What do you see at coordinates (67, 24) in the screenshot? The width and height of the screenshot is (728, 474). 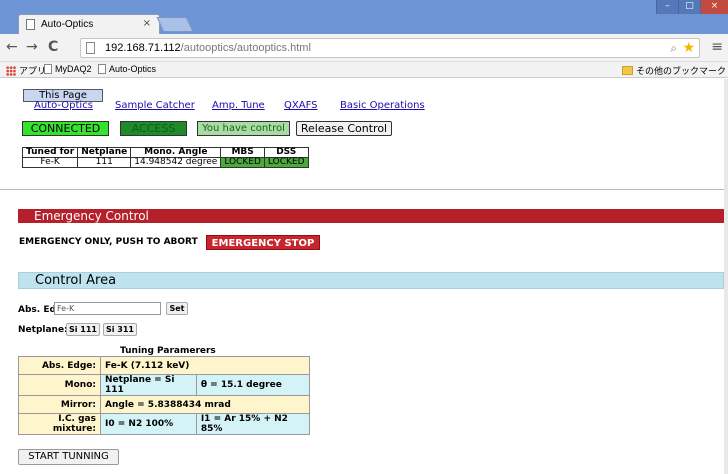 I see `tab-title: Auto-Optics` at bounding box center [67, 24].